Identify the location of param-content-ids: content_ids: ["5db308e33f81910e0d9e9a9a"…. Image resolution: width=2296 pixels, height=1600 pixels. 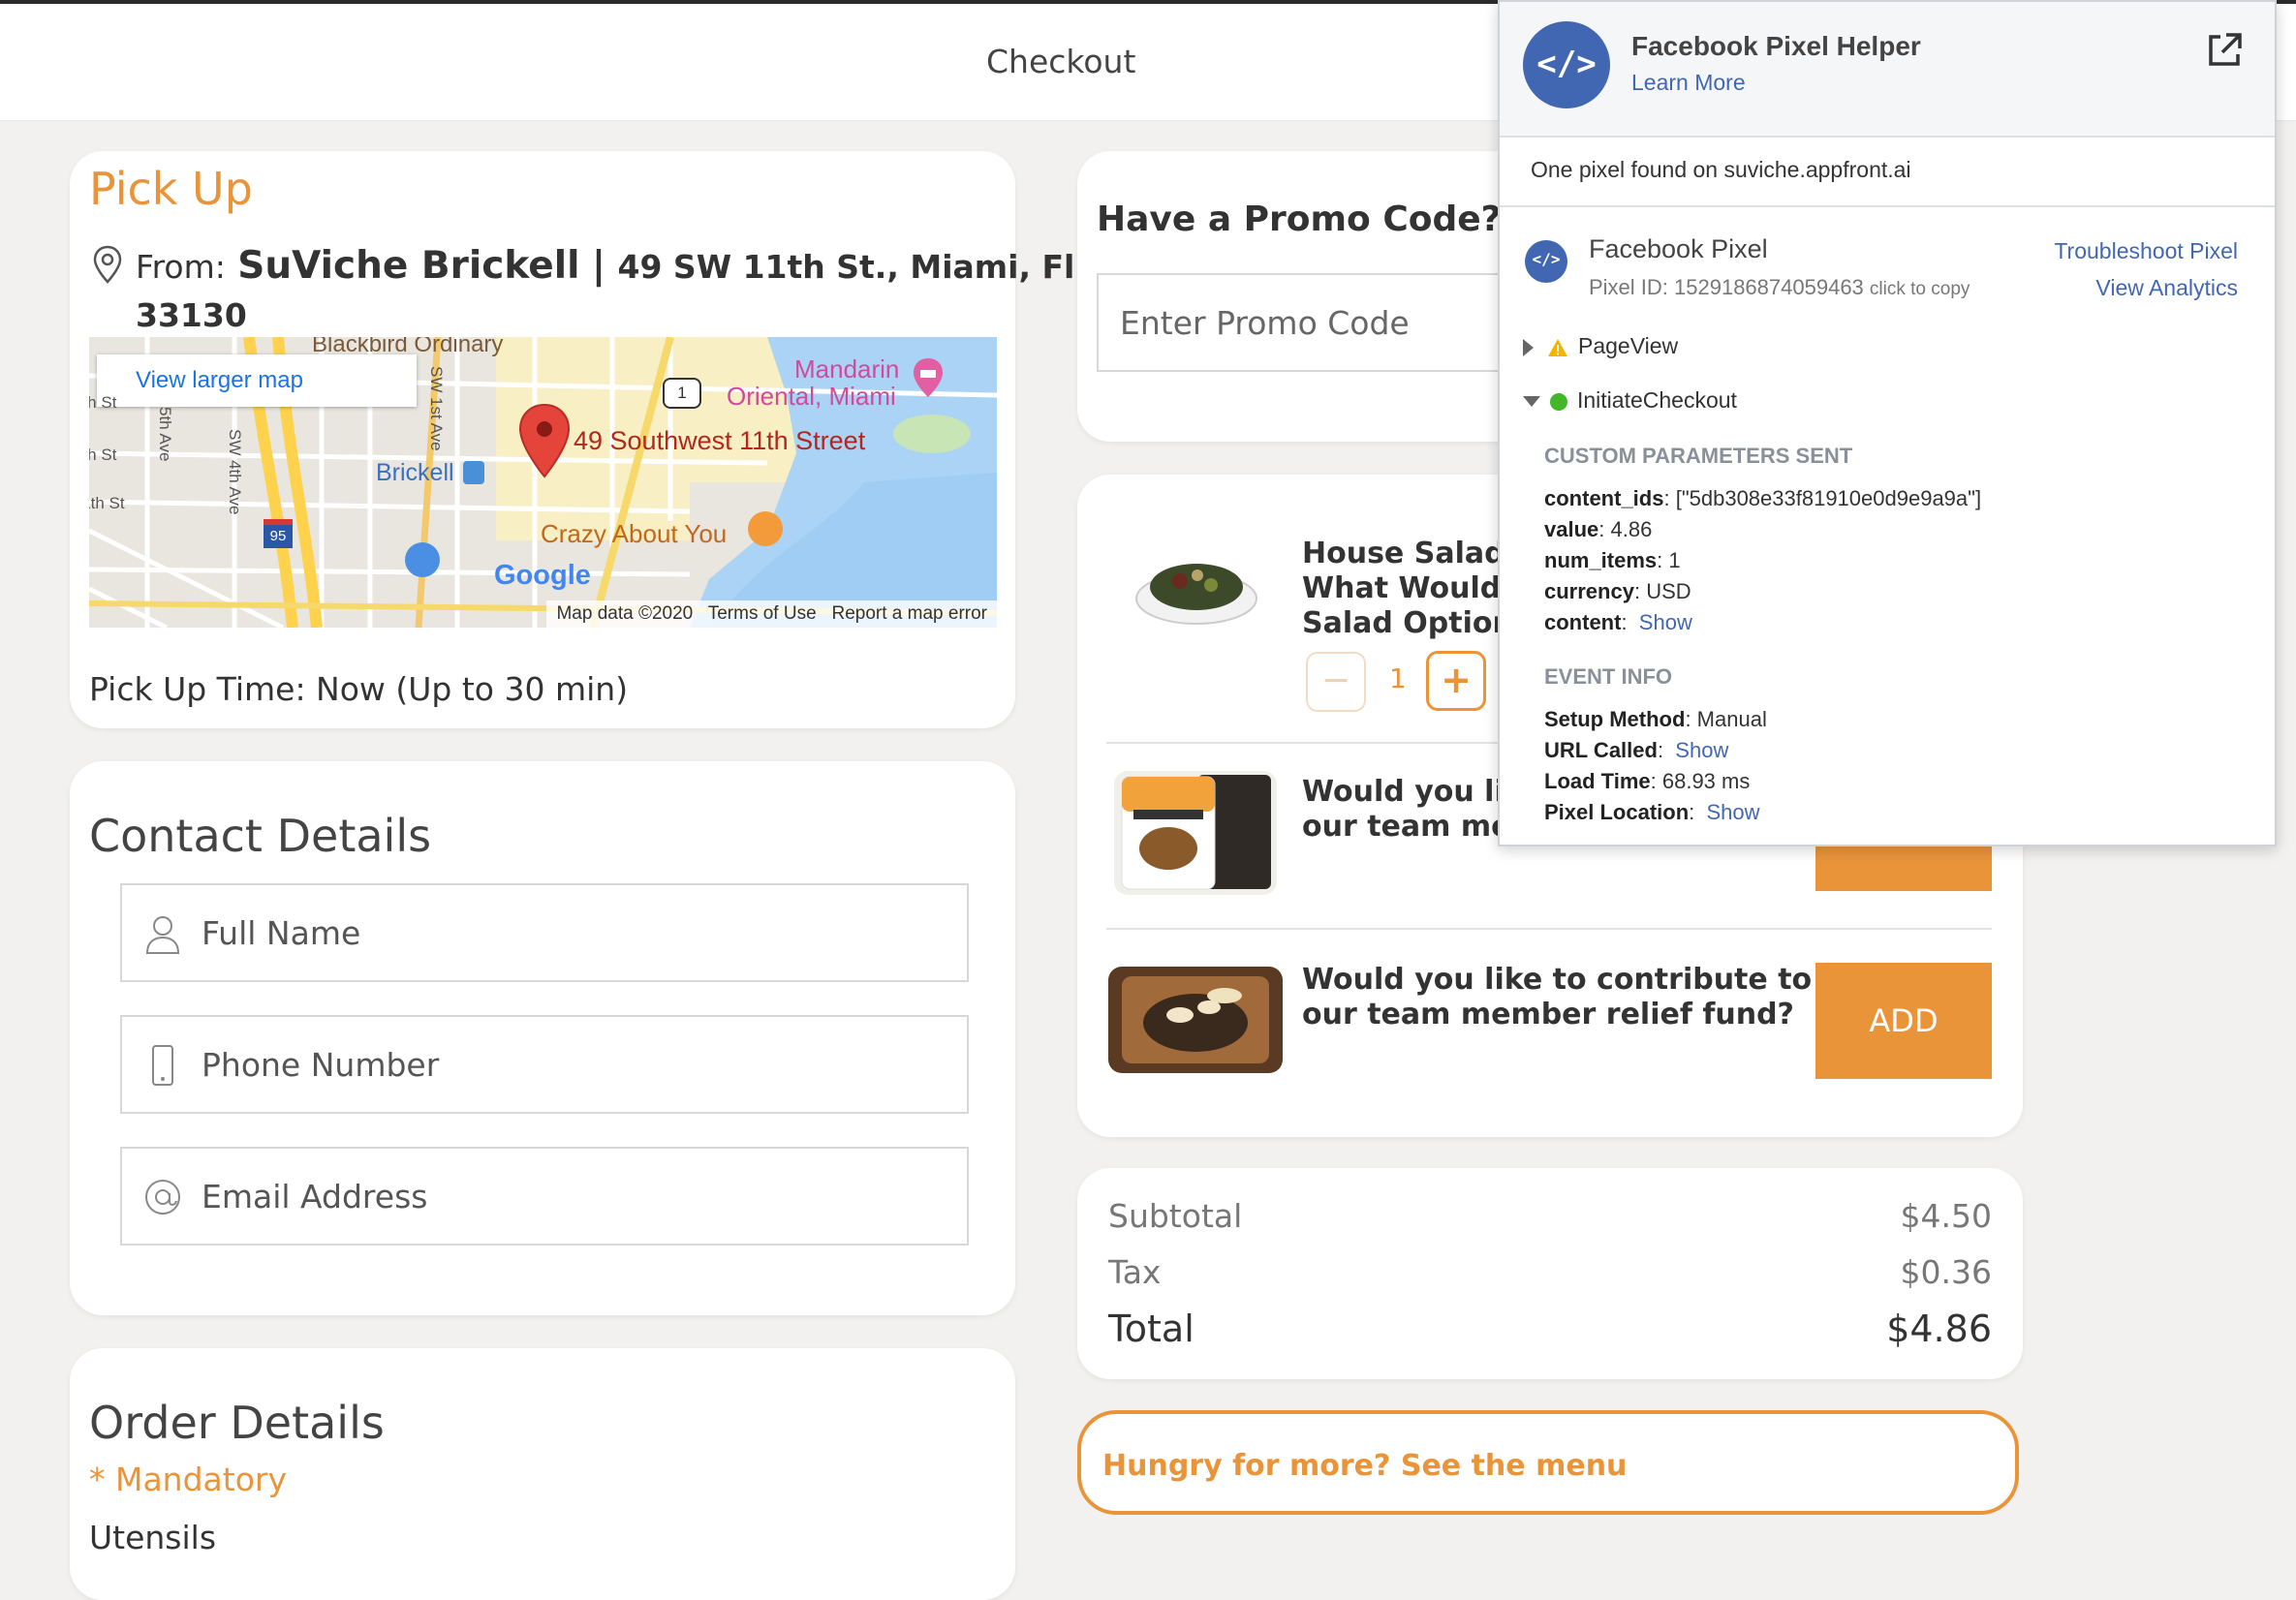
(1763, 498).